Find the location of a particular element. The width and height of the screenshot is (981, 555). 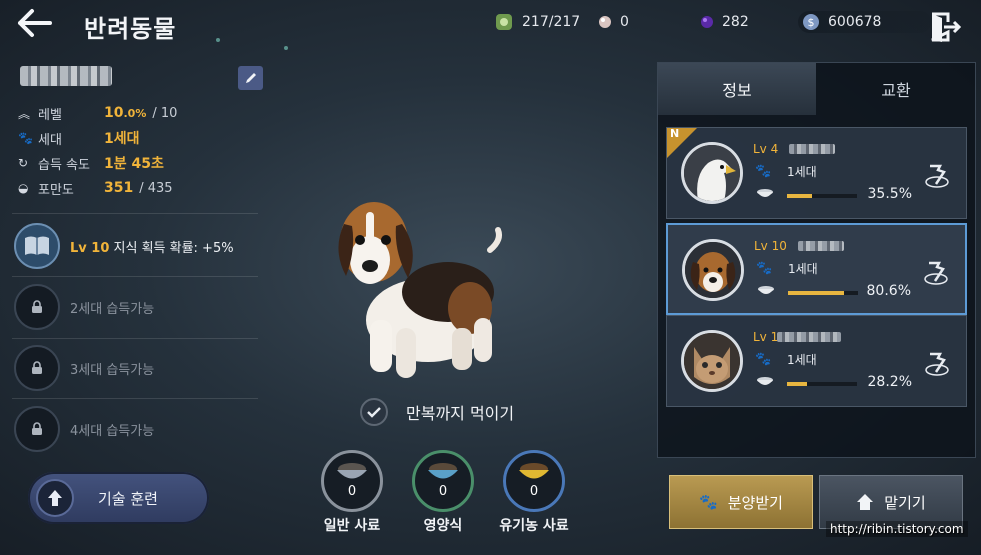

currency-pearl: 0 is located at coordinates (613, 22).